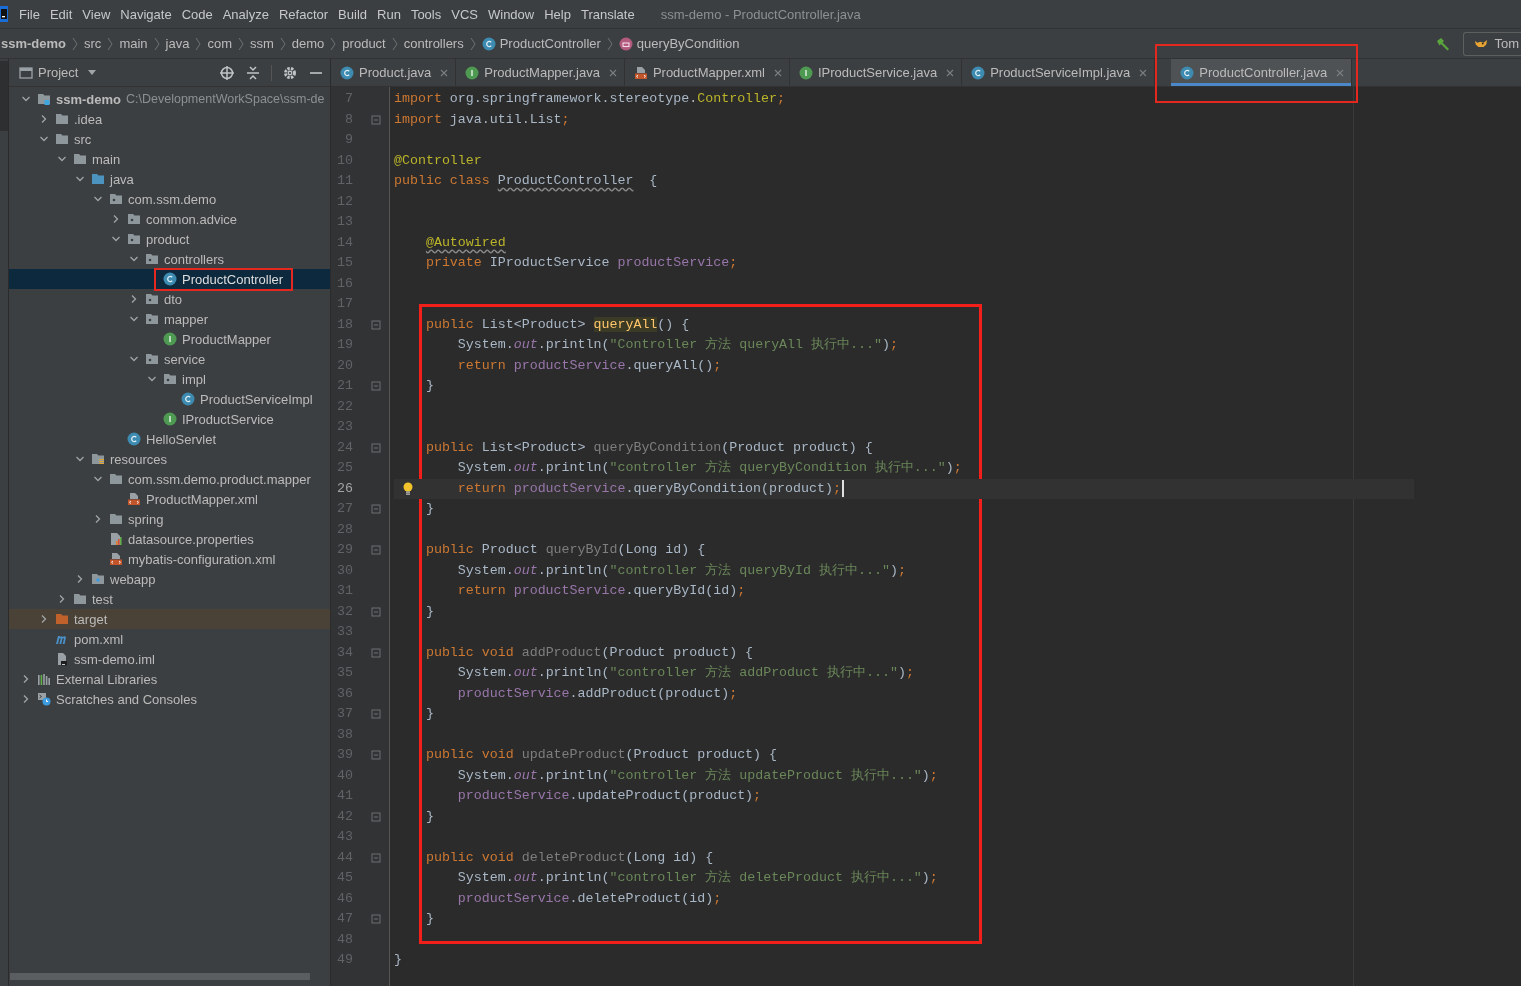 The height and width of the screenshot is (986, 1521). I want to click on breadcrumb-item: product, so click(364, 43).